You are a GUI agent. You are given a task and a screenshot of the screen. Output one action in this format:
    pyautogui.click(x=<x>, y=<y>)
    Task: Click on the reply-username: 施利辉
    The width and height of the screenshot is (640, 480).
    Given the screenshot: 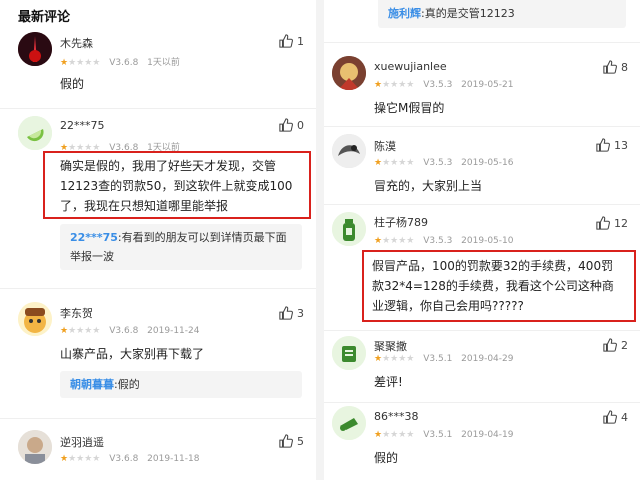 What is the action you would take?
    pyautogui.click(x=404, y=13)
    